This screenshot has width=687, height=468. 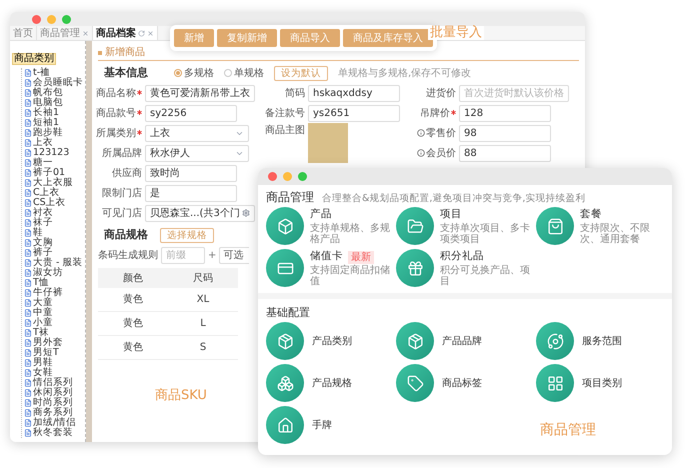 I want to click on plus-sign: +, so click(x=212, y=255).